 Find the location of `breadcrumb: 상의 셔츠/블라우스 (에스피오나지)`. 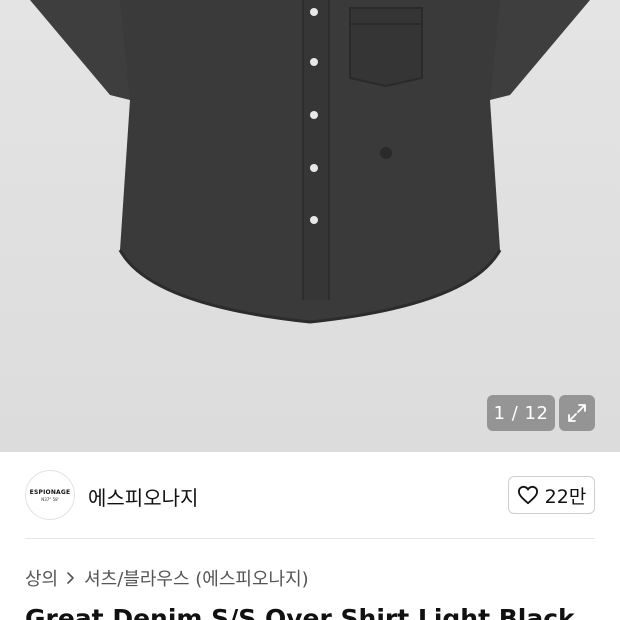

breadcrumb: 상의 셔츠/블라우스 (에스피오나지) is located at coordinates (167, 578).